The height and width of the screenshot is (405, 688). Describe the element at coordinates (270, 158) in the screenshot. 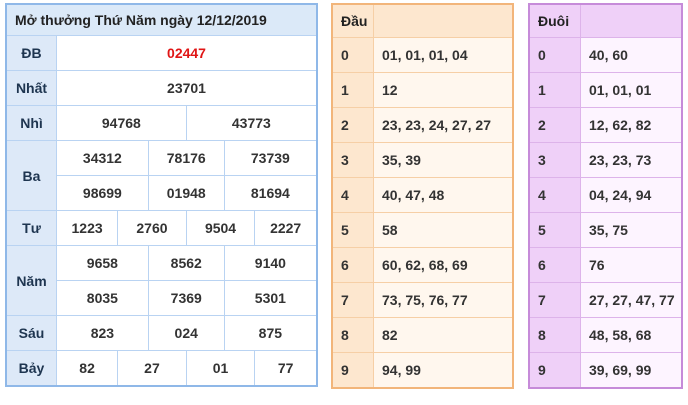

I see `prize-ba-value: 73739` at that location.